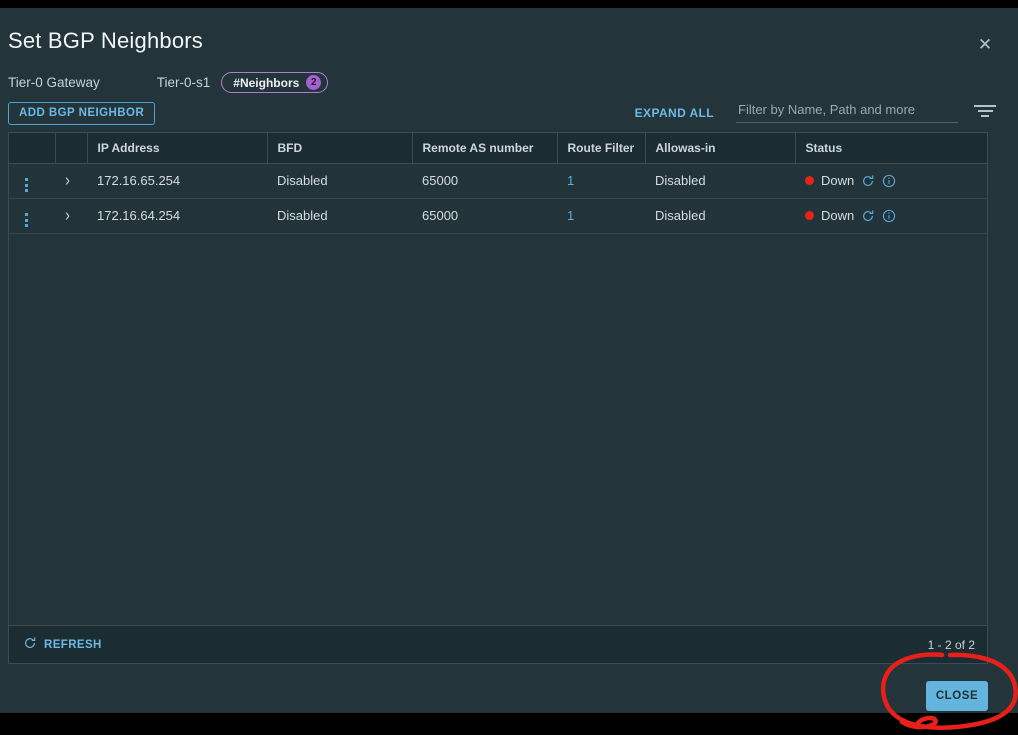 This screenshot has width=1018, height=735. What do you see at coordinates (600, 148) in the screenshot?
I see `column-header-route-filter: Route Filter` at bounding box center [600, 148].